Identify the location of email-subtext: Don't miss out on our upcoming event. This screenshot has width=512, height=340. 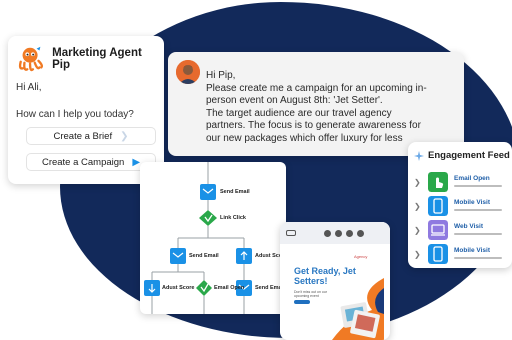
(310, 294).